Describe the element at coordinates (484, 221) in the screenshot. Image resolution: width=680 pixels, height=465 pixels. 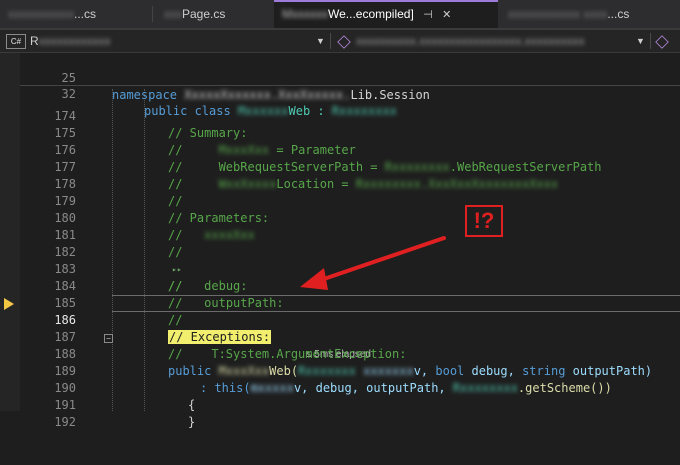
I see `annotation-label: !?` at that location.